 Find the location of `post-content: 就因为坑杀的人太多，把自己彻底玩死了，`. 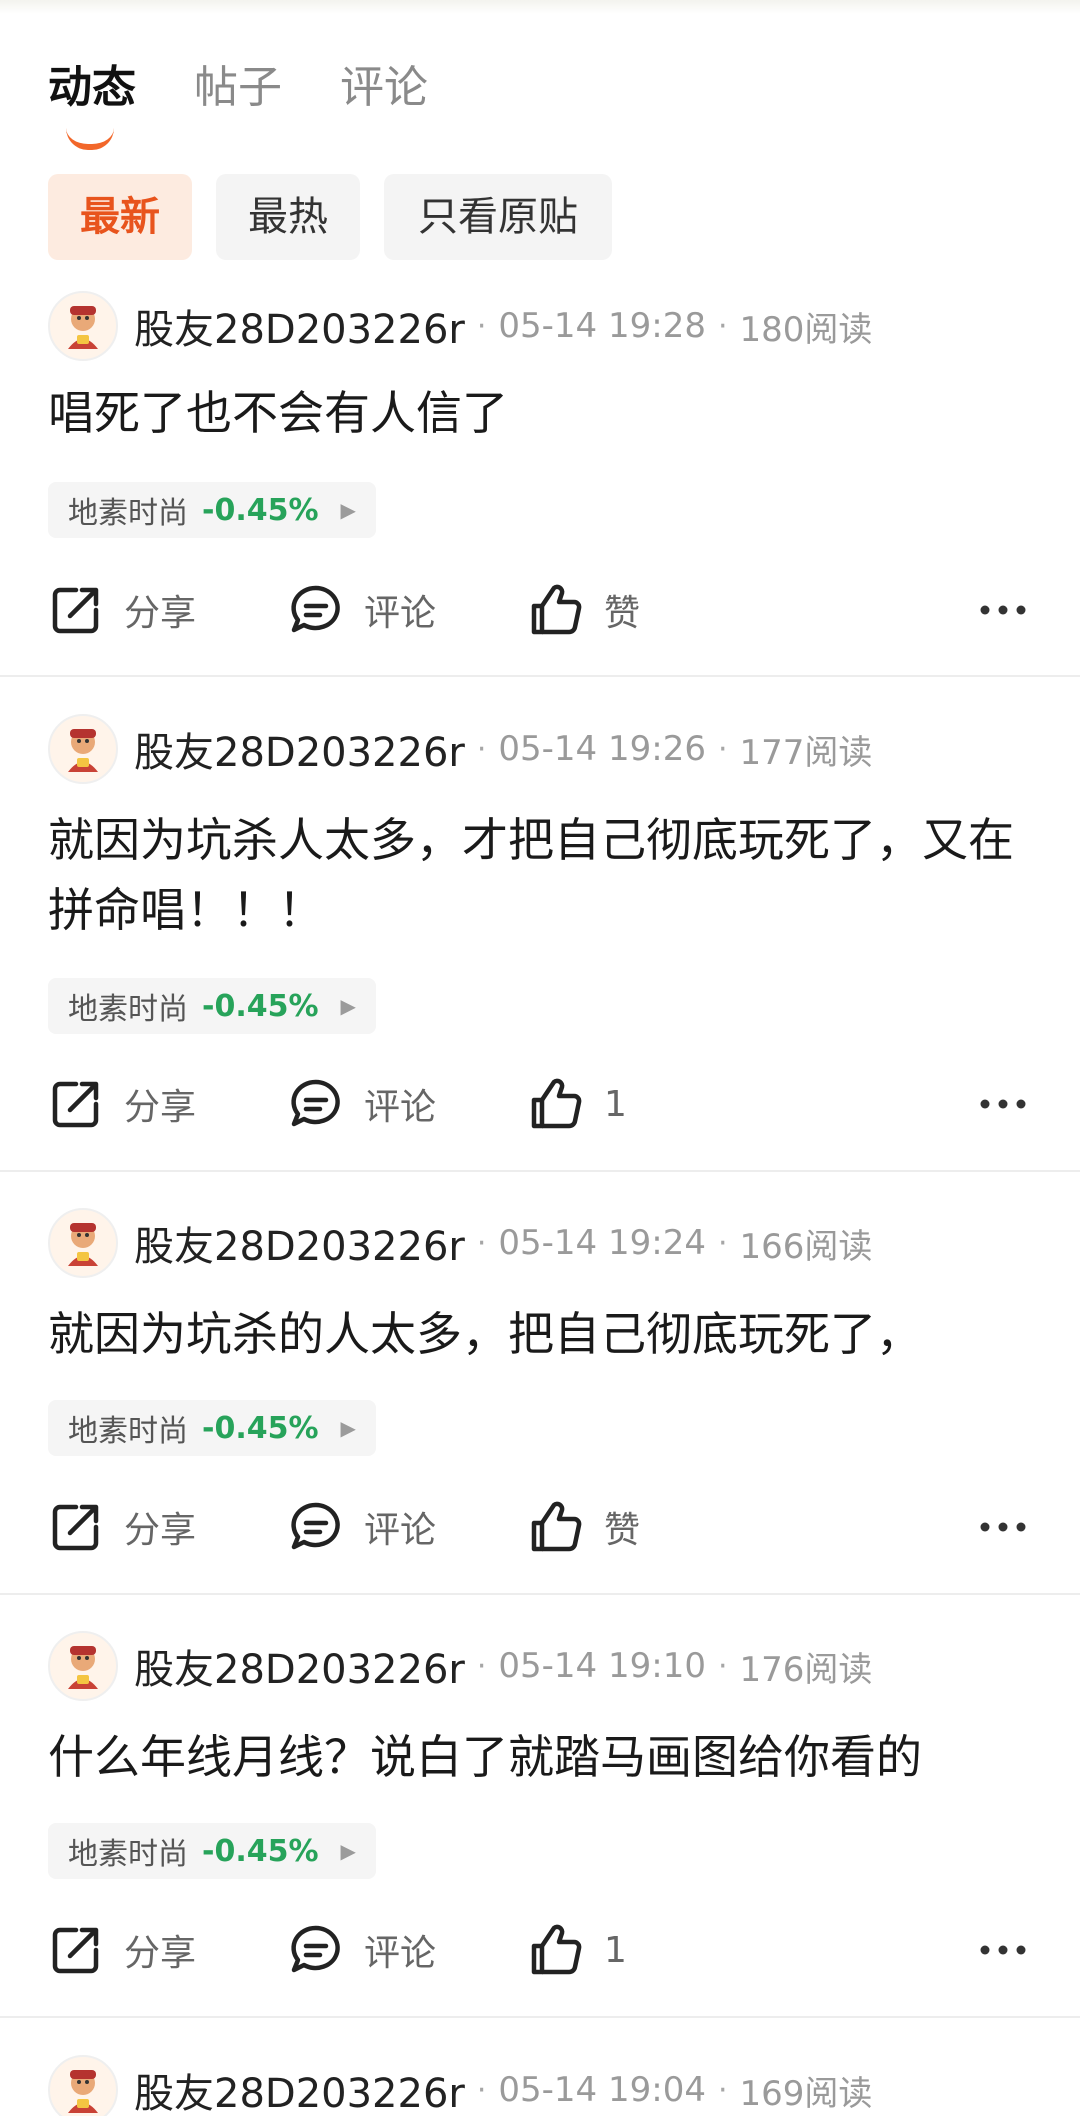

post-content: 就因为坑杀的人太多，把自己彻底玩死了， is located at coordinates (543, 1334).